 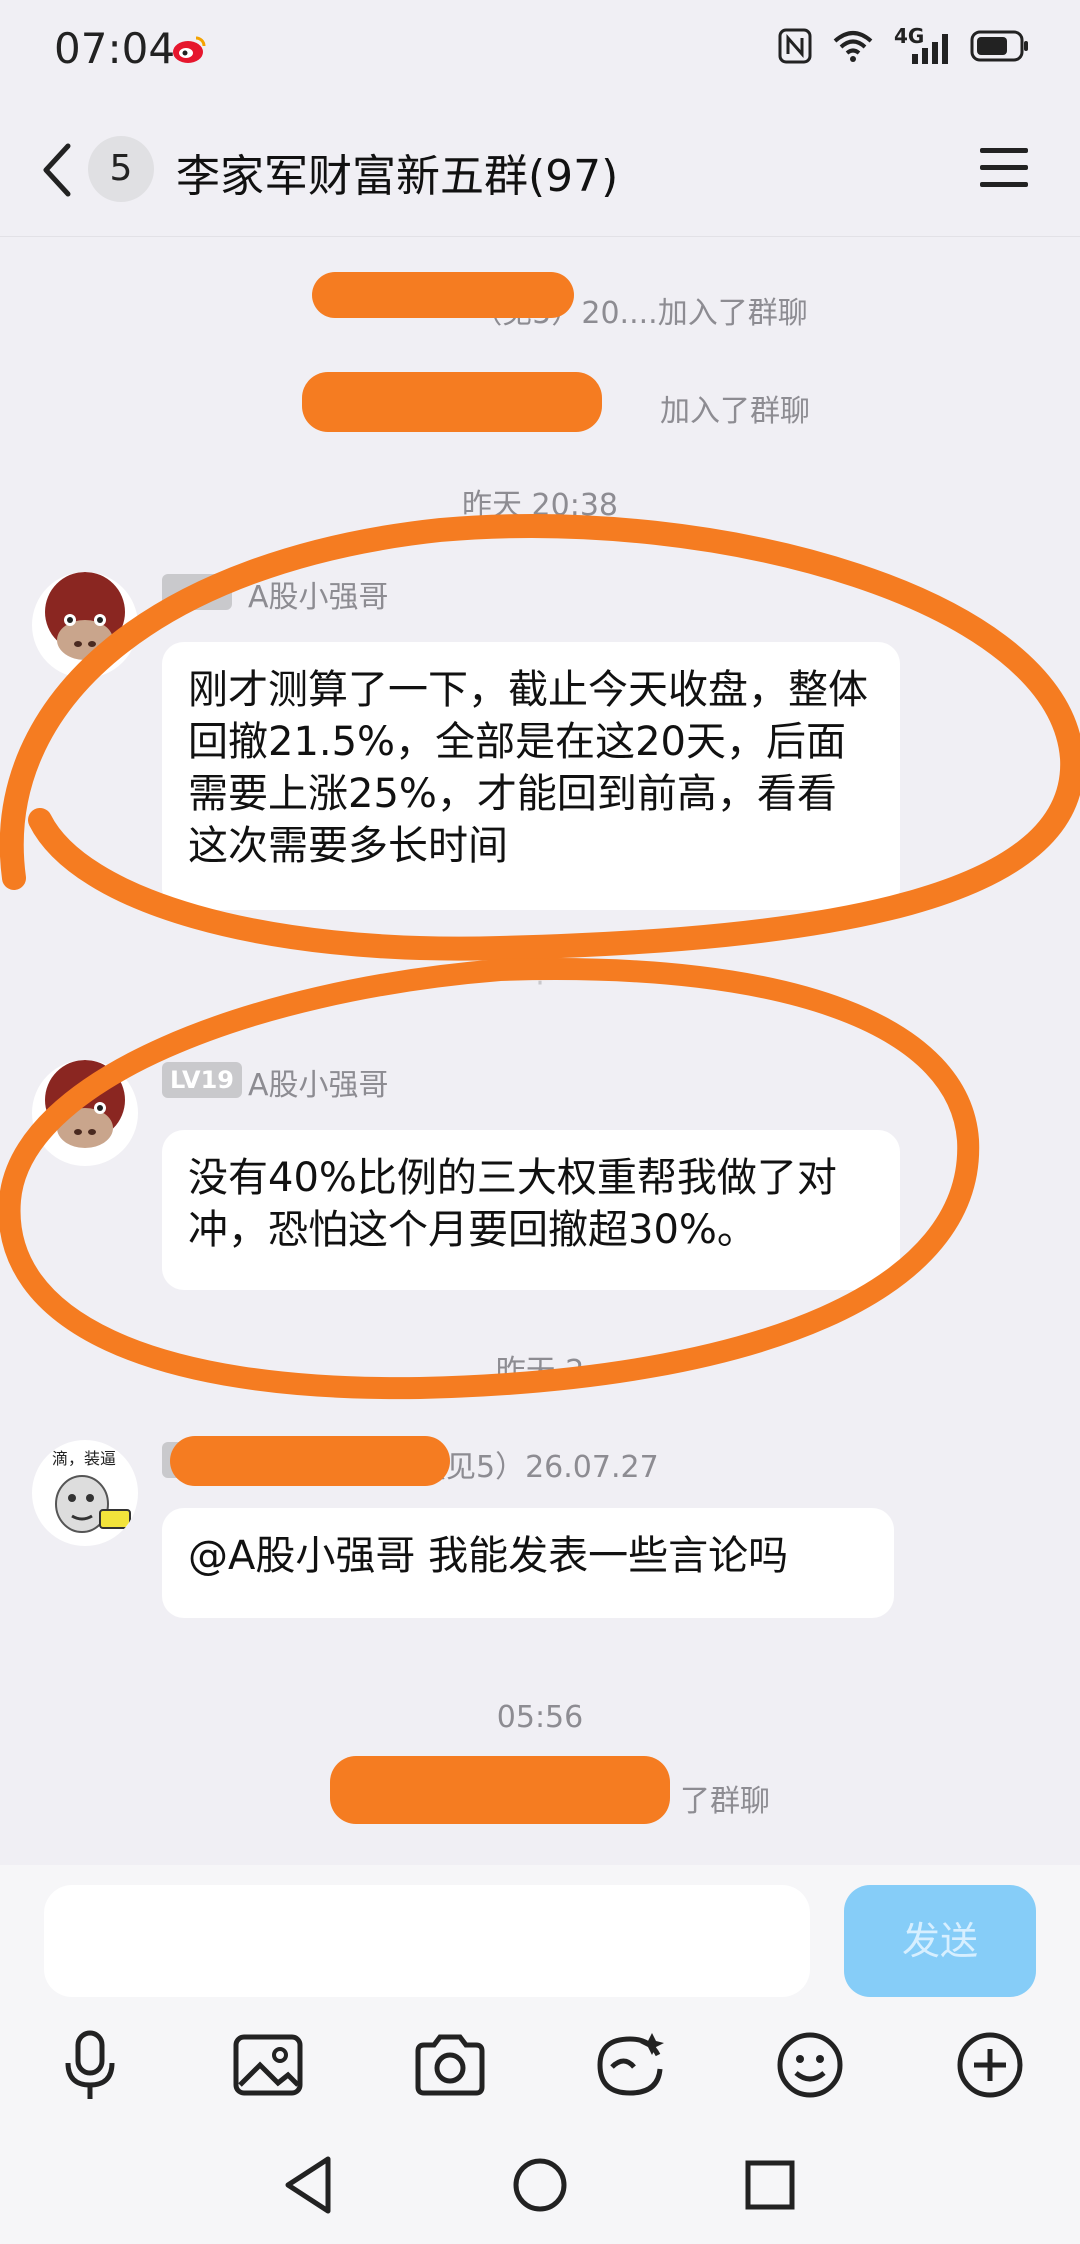 What do you see at coordinates (940, 1941) in the screenshot?
I see `send-button: 发送` at bounding box center [940, 1941].